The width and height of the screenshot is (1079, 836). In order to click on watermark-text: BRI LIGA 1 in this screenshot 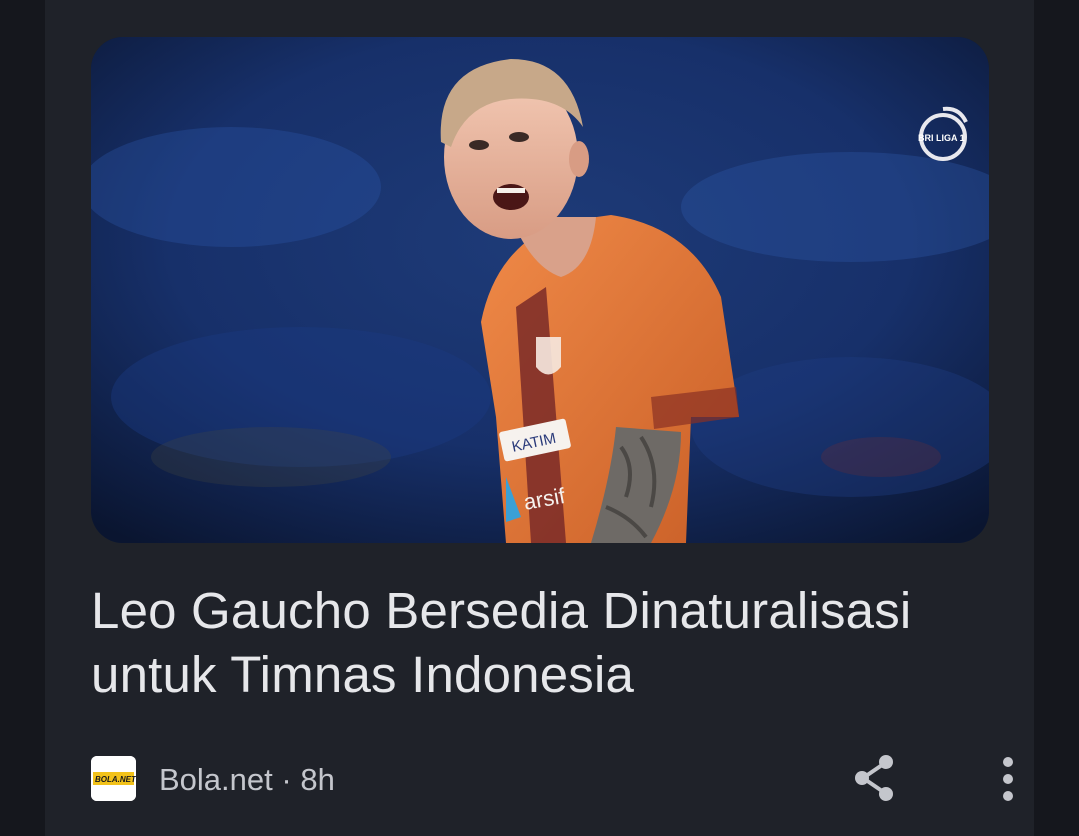, I will do `click(941, 138)`.